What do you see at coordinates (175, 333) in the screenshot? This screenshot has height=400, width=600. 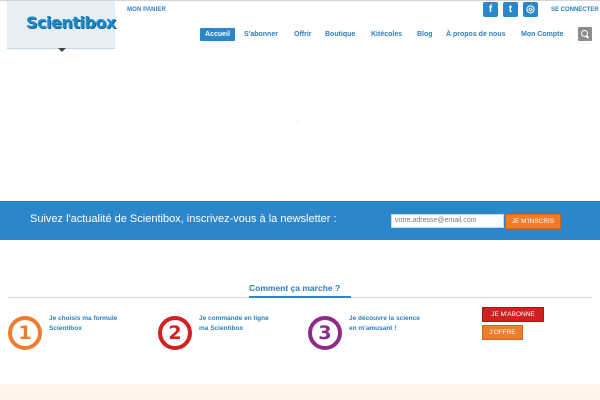 I see `step-2-number: 2` at bounding box center [175, 333].